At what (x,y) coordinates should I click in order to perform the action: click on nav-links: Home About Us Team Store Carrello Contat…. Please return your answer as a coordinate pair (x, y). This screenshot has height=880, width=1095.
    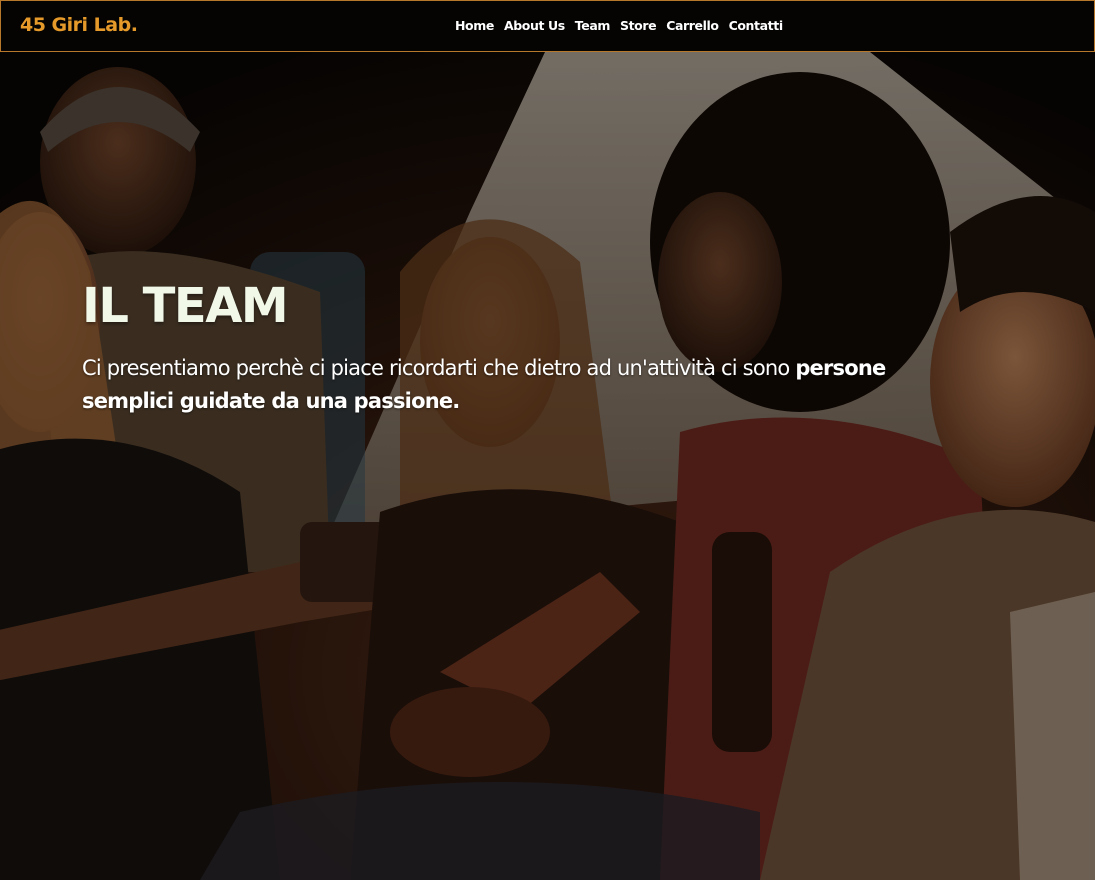
    Looking at the image, I should click on (619, 25).